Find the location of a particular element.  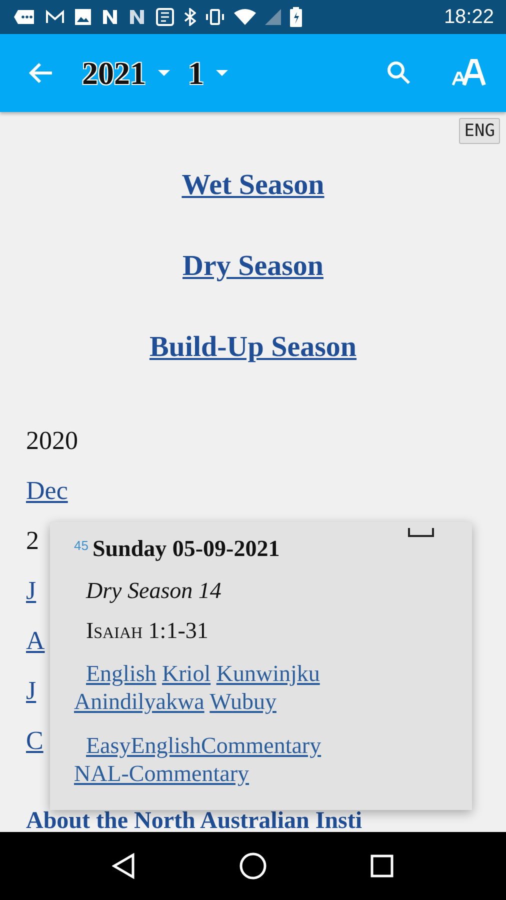

clock: 18:22 is located at coordinates (469, 17).